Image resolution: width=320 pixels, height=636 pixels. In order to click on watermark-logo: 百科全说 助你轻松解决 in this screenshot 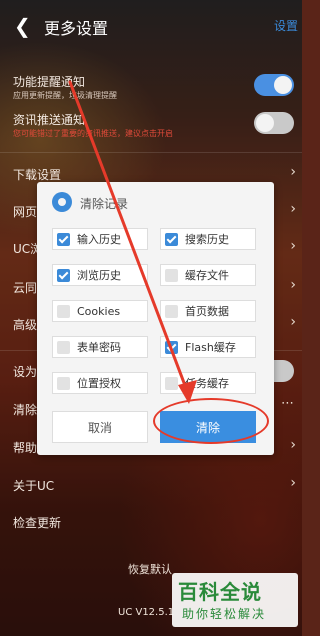, I will do `click(235, 600)`.